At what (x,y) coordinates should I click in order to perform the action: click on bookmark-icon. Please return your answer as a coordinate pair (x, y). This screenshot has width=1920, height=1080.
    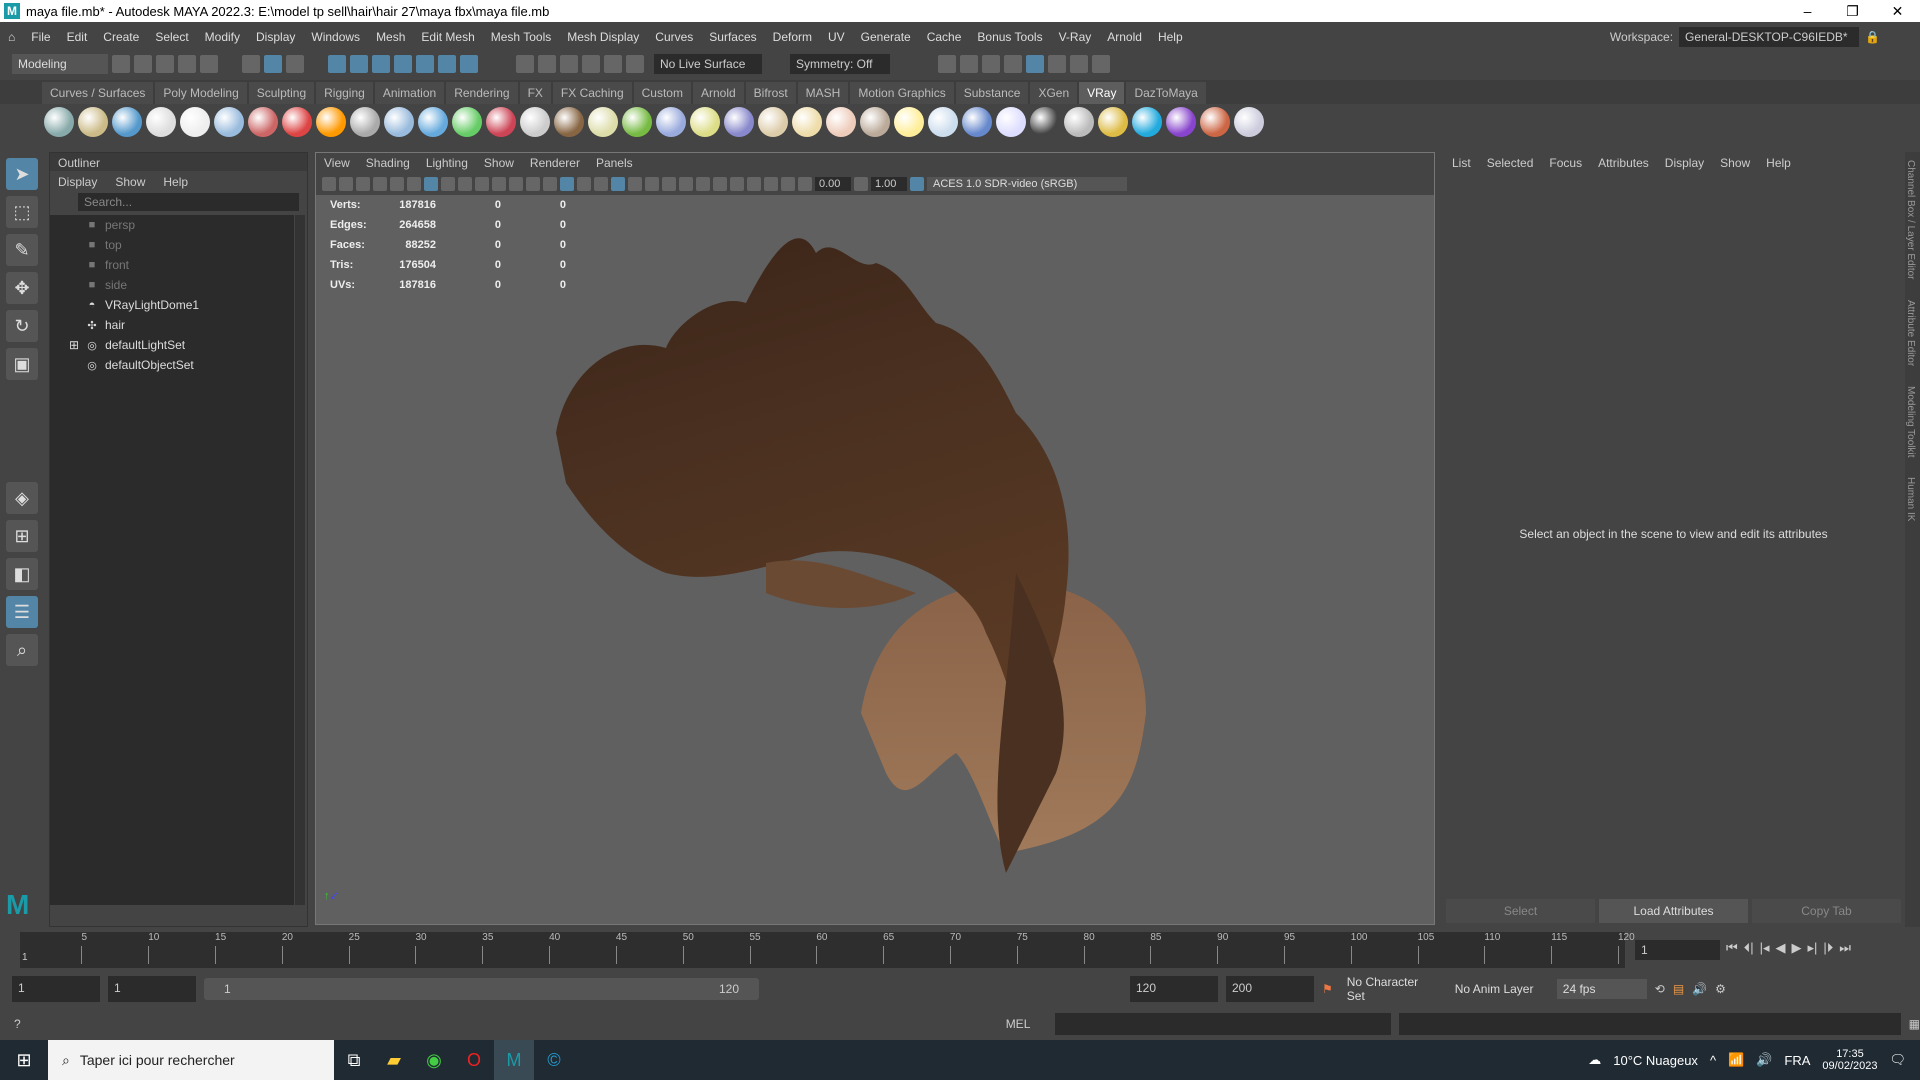
    Looking at the image, I should click on (363, 184).